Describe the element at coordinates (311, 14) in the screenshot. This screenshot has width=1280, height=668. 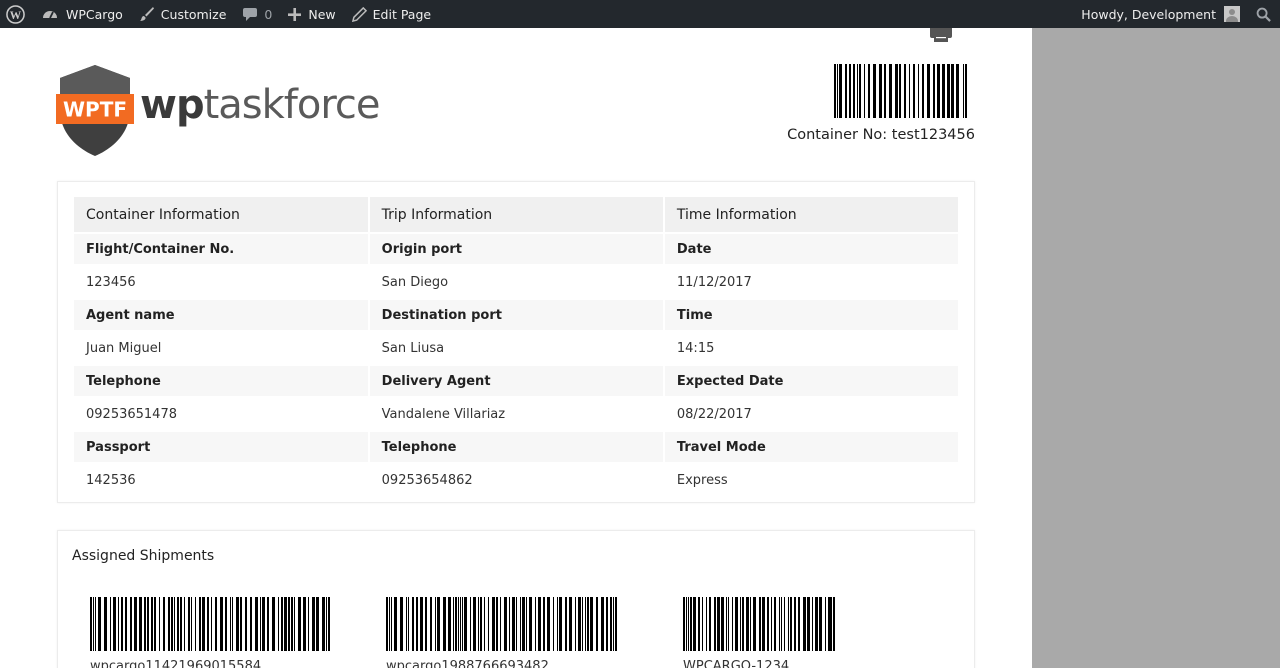
I see `new-content-menu: New` at that location.